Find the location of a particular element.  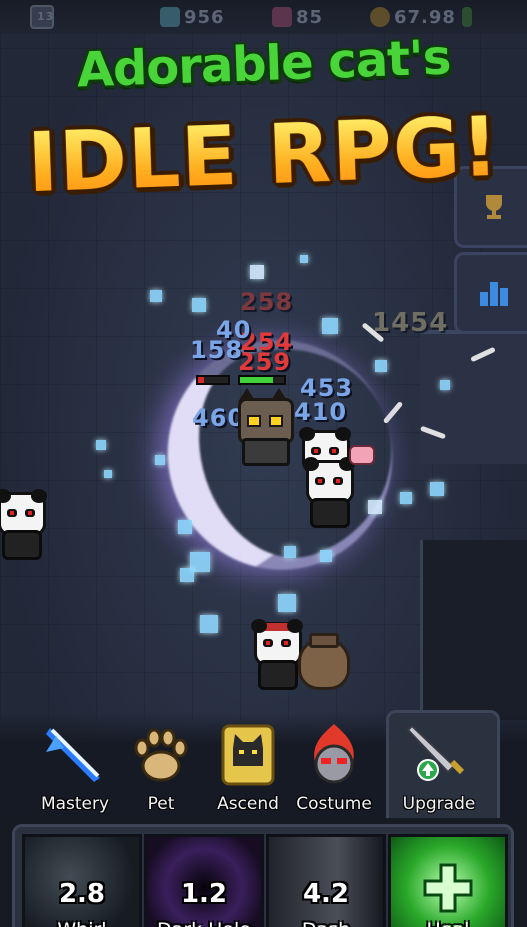

skill-name: Dash is located at coordinates (326, 923).